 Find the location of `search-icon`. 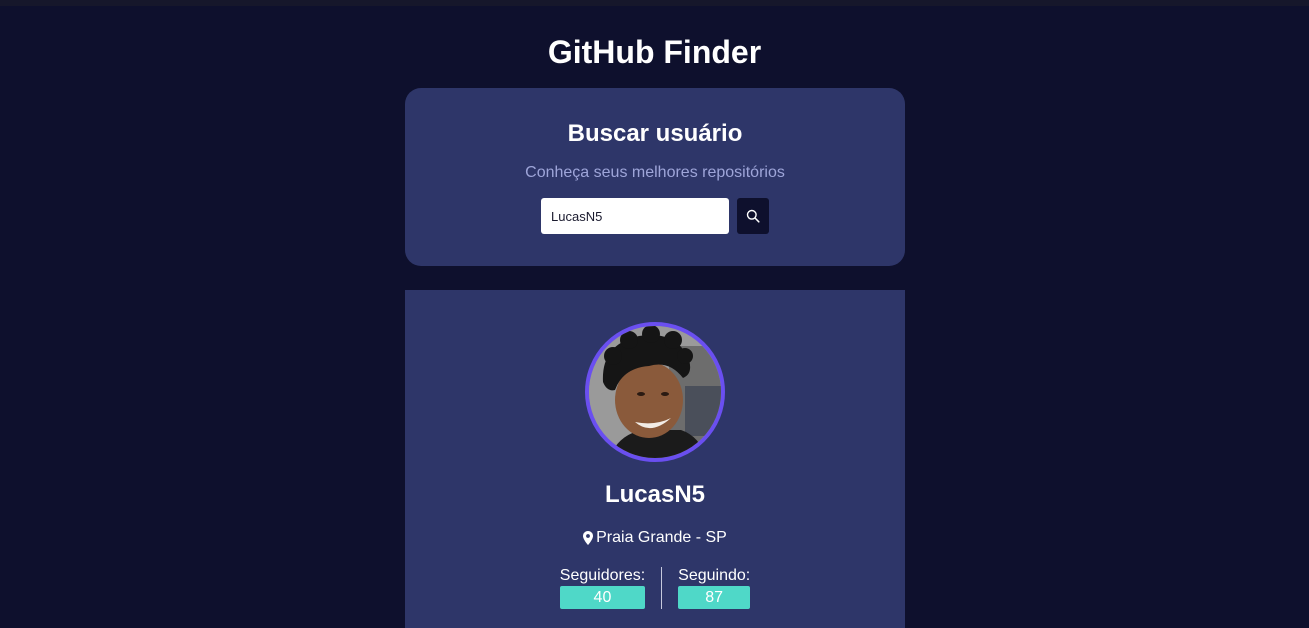

search-icon is located at coordinates (753, 216).